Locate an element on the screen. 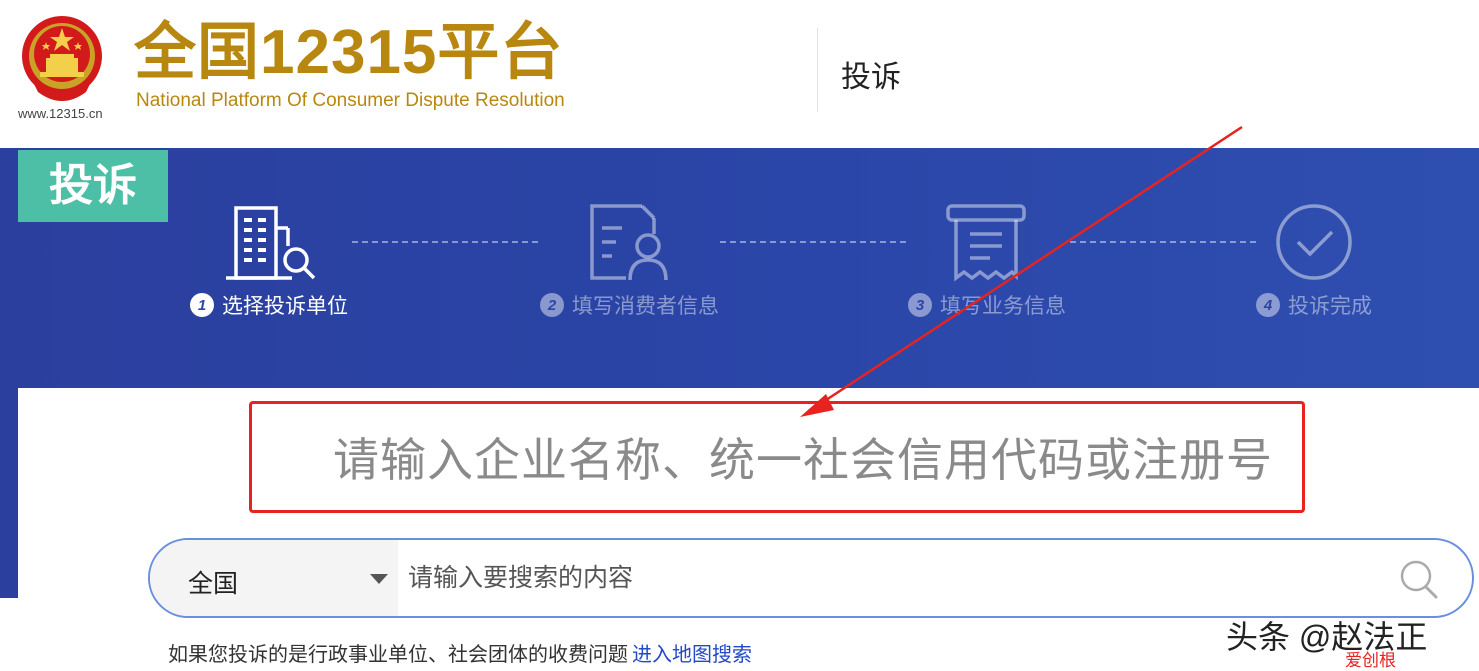  annotation-highlight-box is located at coordinates (777, 457).